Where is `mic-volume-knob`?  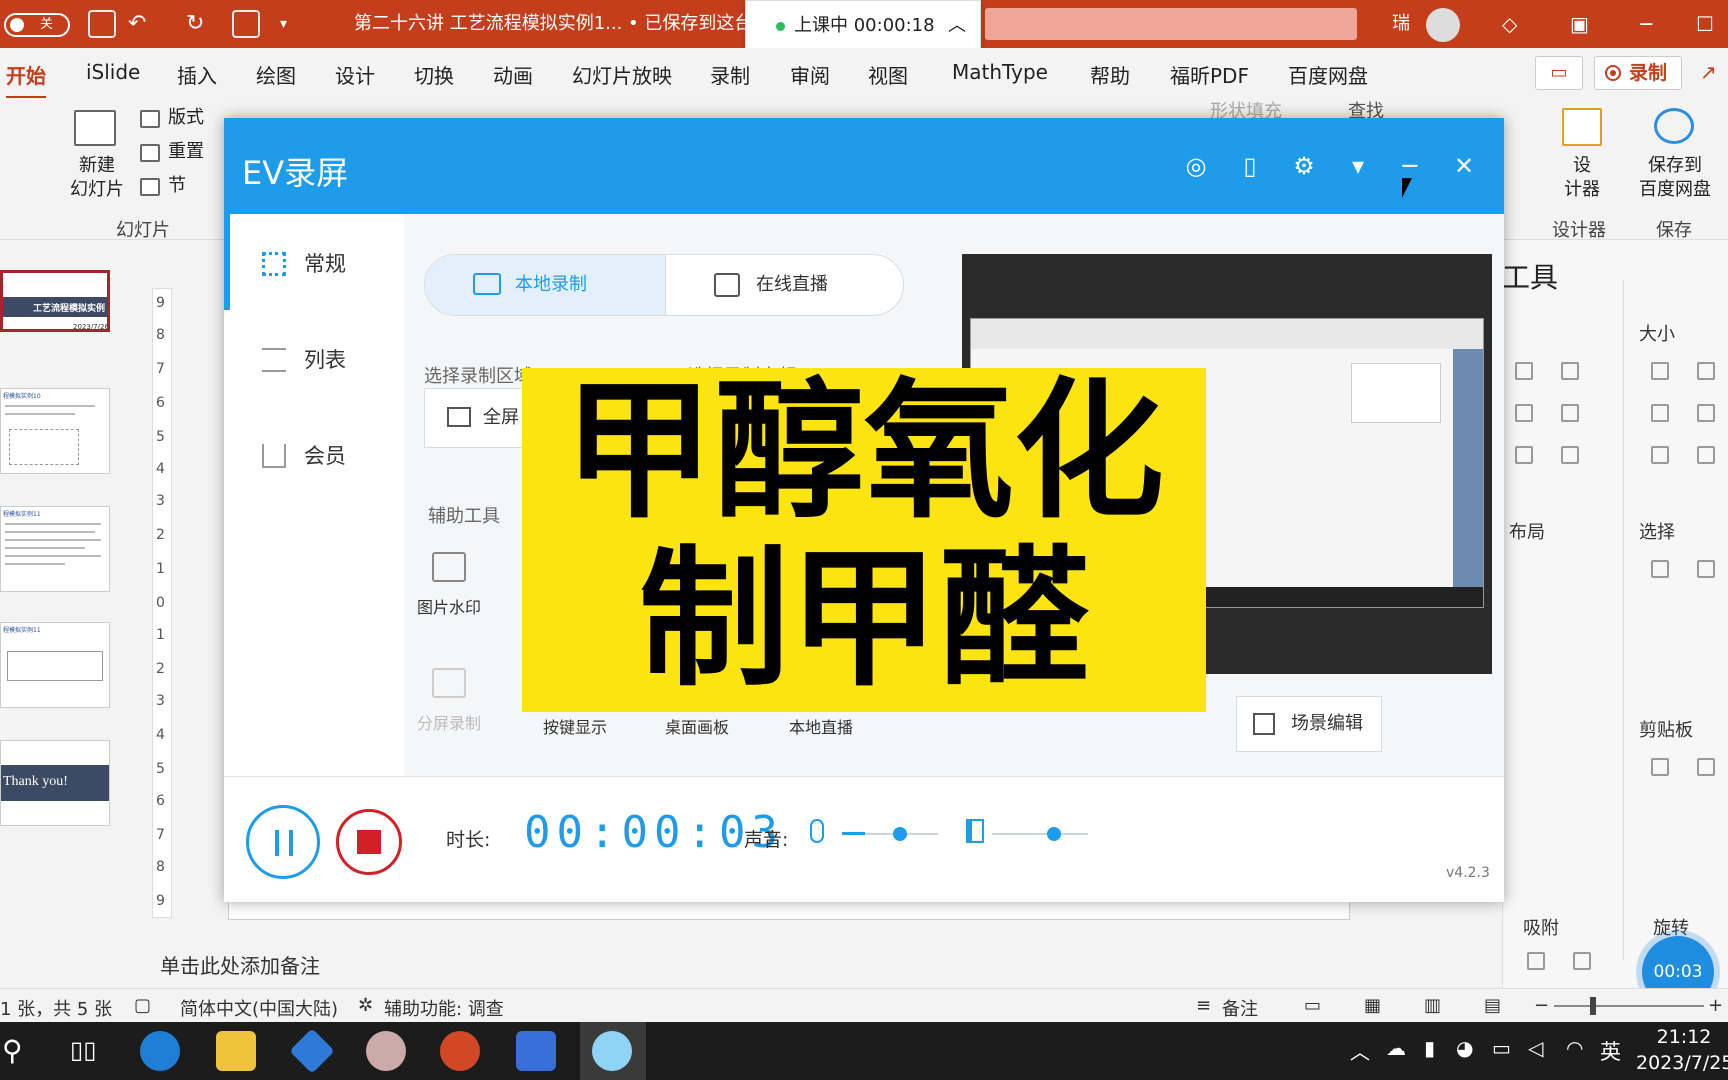 mic-volume-knob is located at coordinates (899, 834).